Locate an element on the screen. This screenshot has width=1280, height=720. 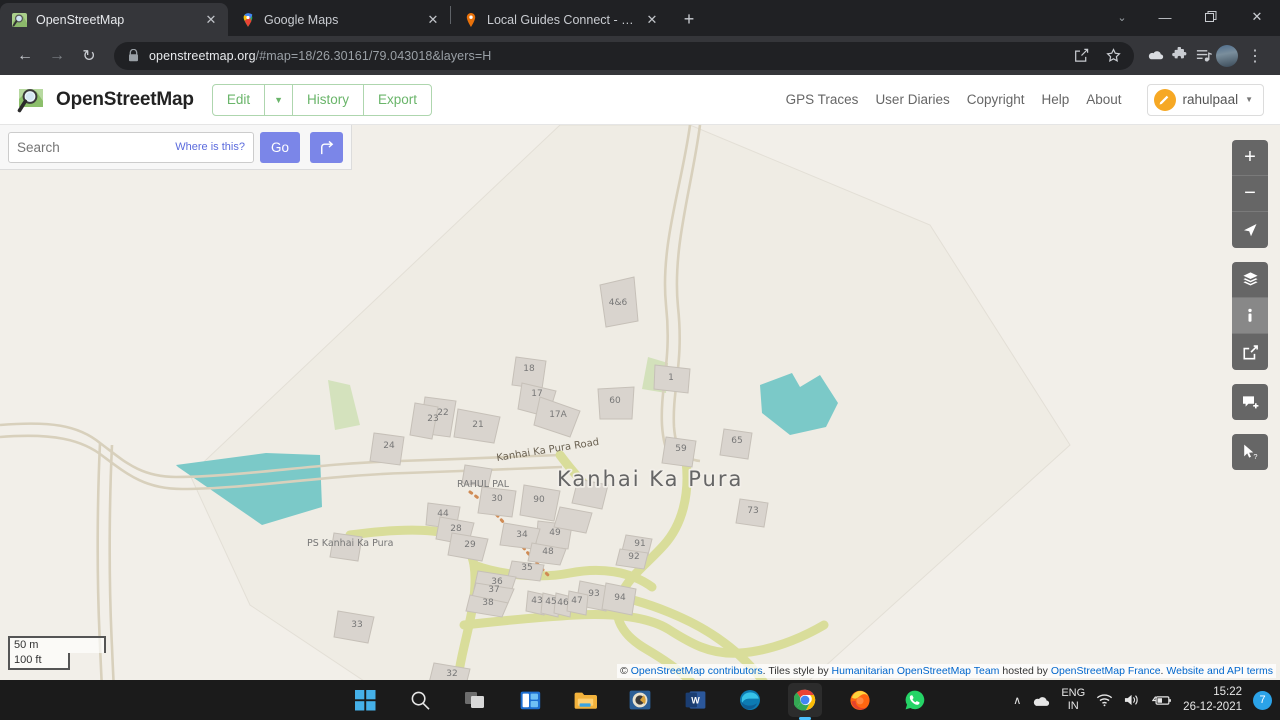
nav-about: About is located at coordinates (1103, 99).